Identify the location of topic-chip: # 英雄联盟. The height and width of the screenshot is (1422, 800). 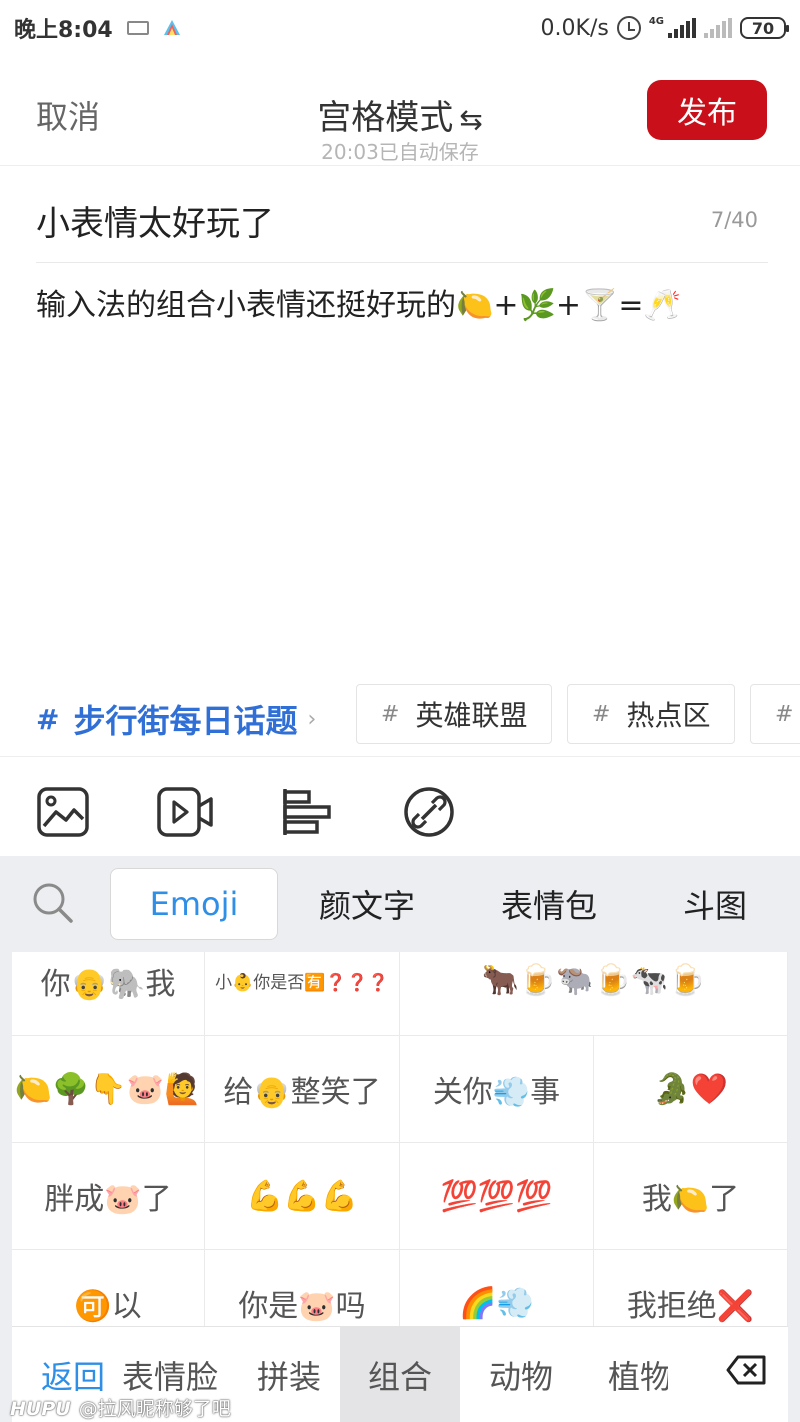
(454, 714).